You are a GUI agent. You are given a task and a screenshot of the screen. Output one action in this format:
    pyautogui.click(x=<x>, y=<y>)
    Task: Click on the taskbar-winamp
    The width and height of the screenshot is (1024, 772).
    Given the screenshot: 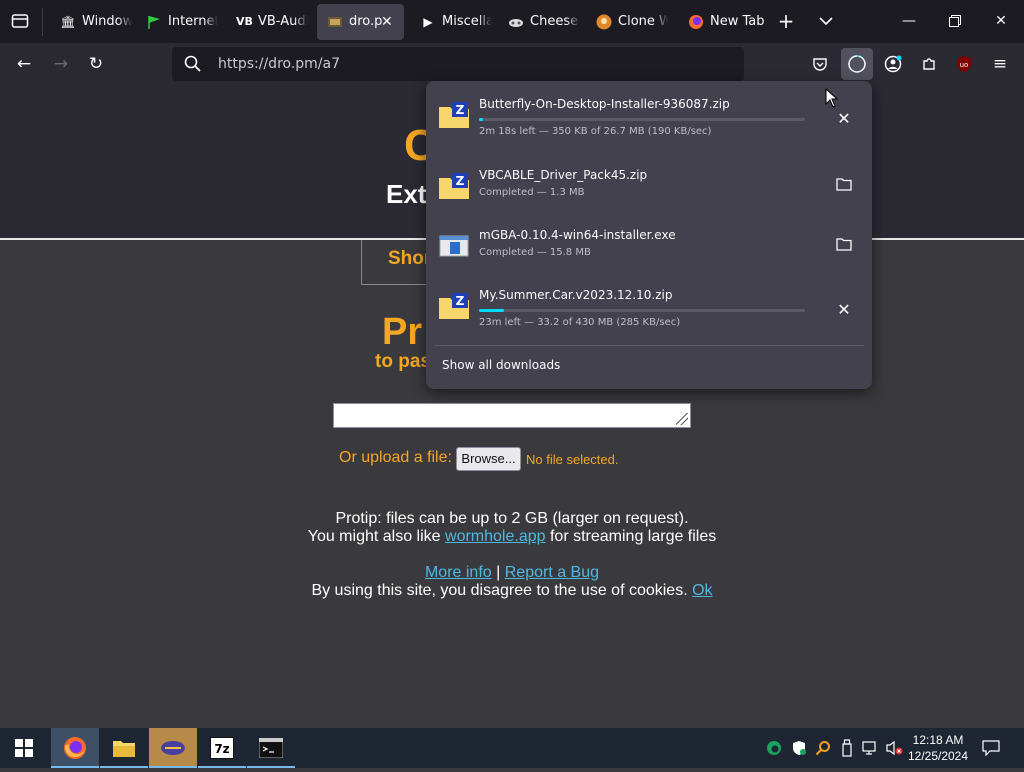 What is the action you would take?
    pyautogui.click(x=173, y=748)
    